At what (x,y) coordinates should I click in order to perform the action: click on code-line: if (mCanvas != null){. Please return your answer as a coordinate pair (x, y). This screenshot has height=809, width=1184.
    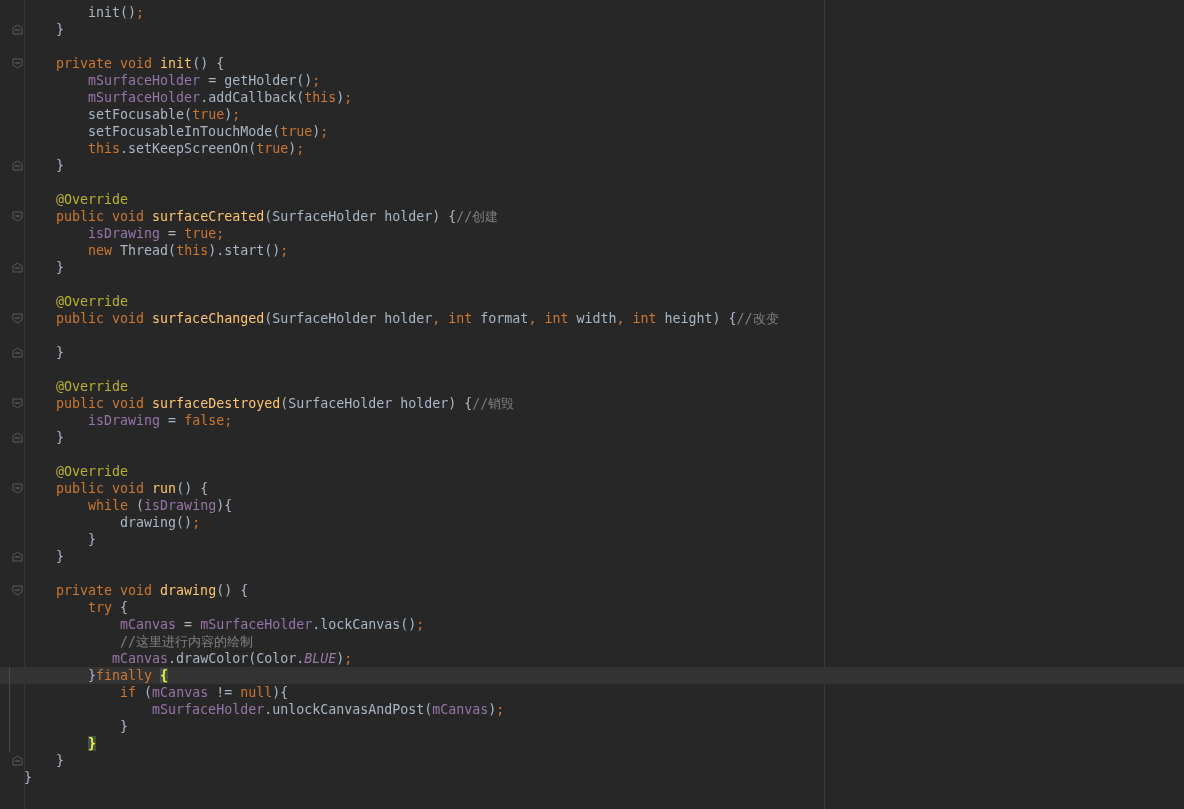
    Looking at the image, I should click on (204, 692).